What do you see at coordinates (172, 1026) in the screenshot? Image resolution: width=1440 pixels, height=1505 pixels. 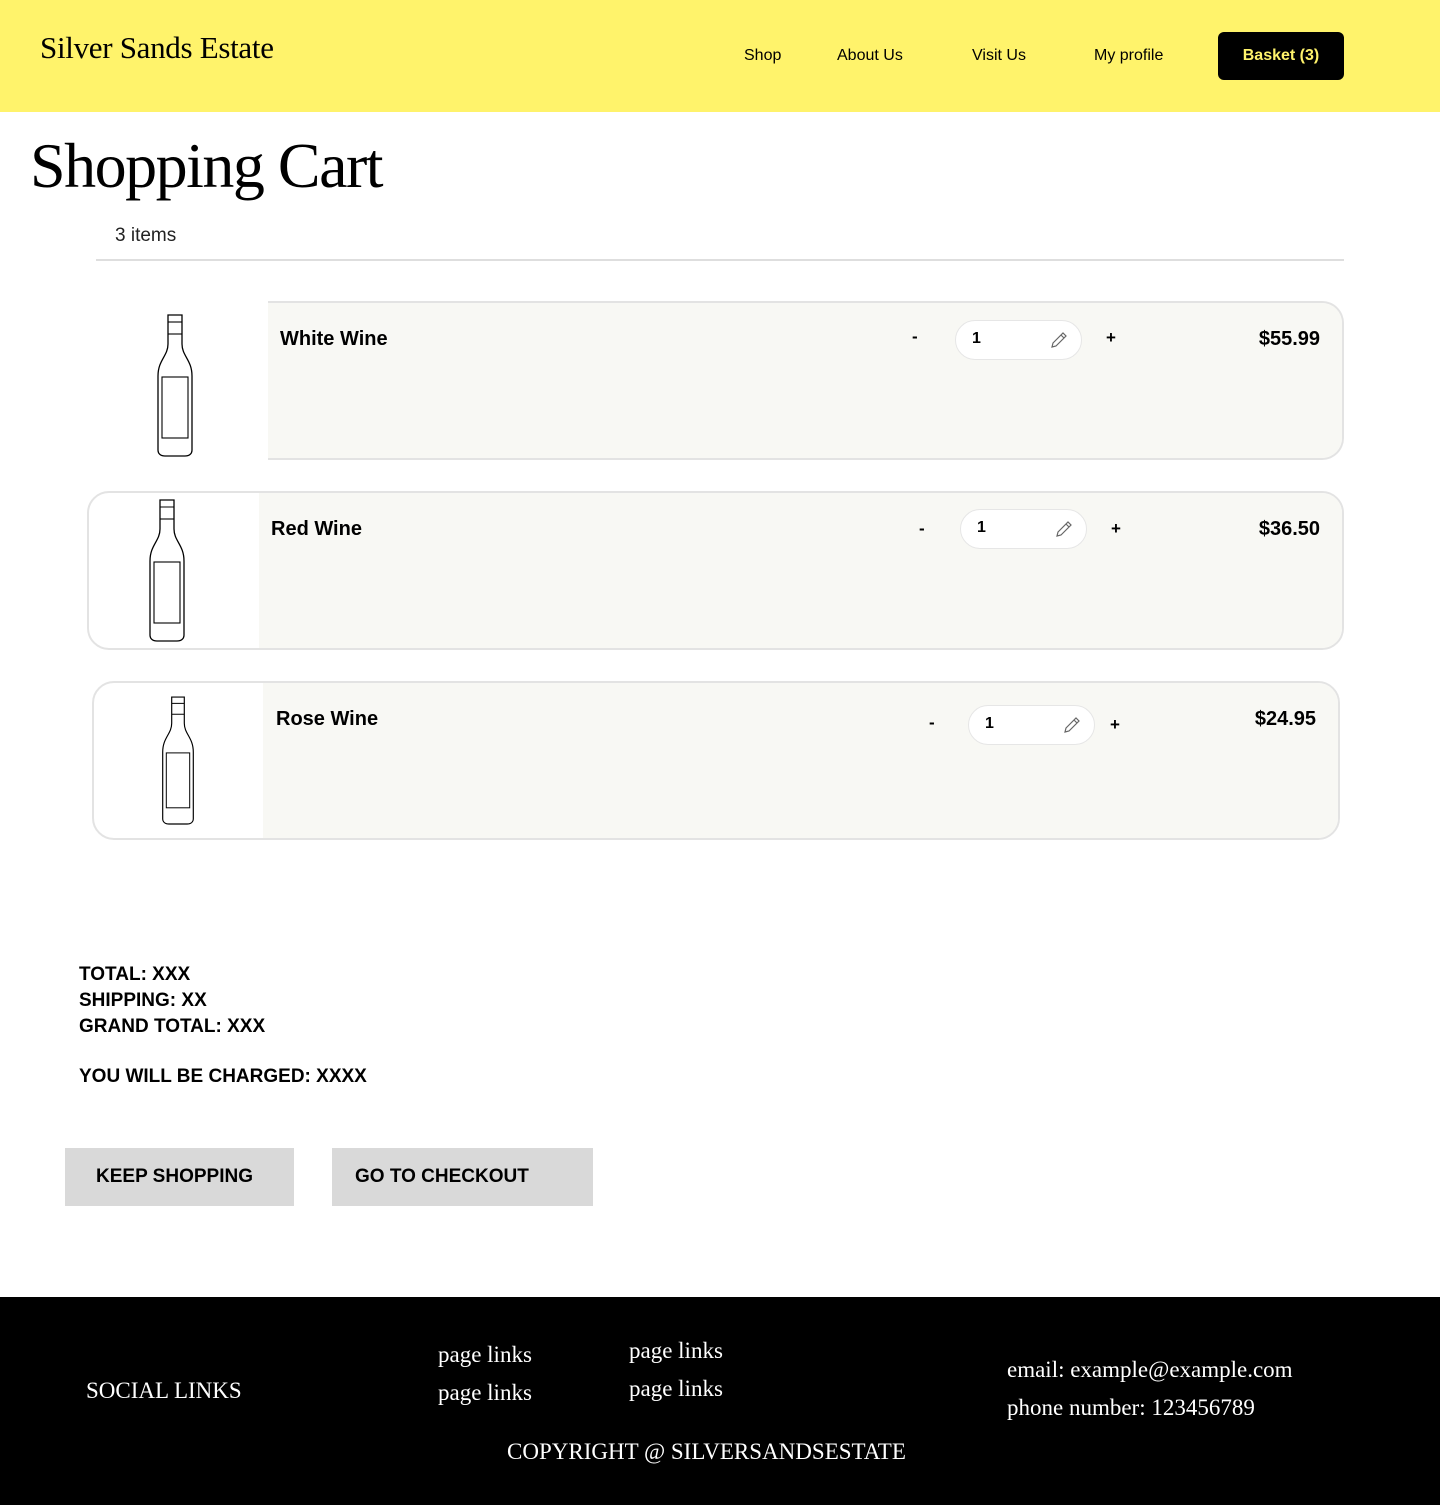 I see `grand-total-line: GRAND TOTAL: XXX` at bounding box center [172, 1026].